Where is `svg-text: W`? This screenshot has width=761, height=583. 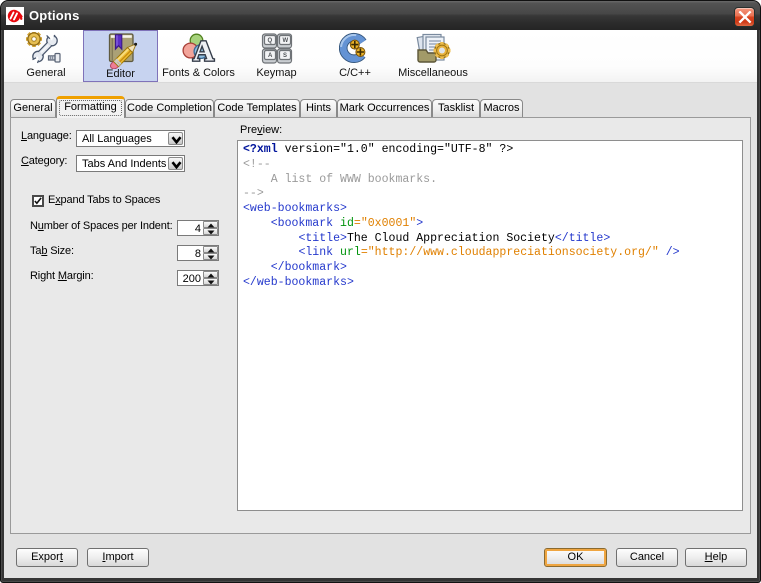
svg-text: W is located at coordinates (285, 41).